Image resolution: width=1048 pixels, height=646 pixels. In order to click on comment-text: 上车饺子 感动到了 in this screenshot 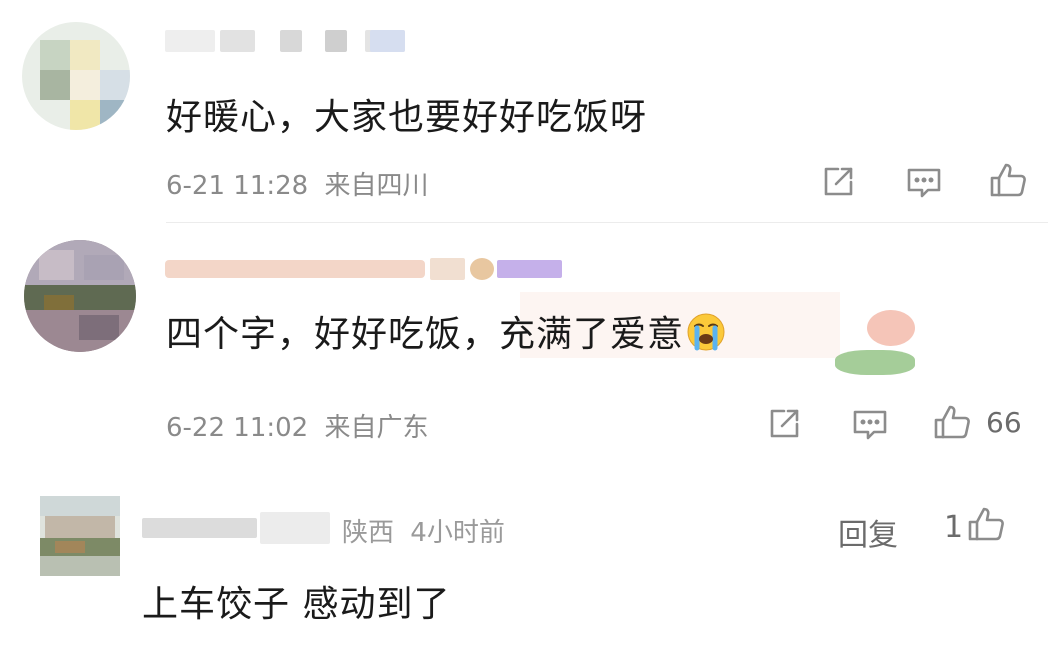, I will do `click(296, 604)`.